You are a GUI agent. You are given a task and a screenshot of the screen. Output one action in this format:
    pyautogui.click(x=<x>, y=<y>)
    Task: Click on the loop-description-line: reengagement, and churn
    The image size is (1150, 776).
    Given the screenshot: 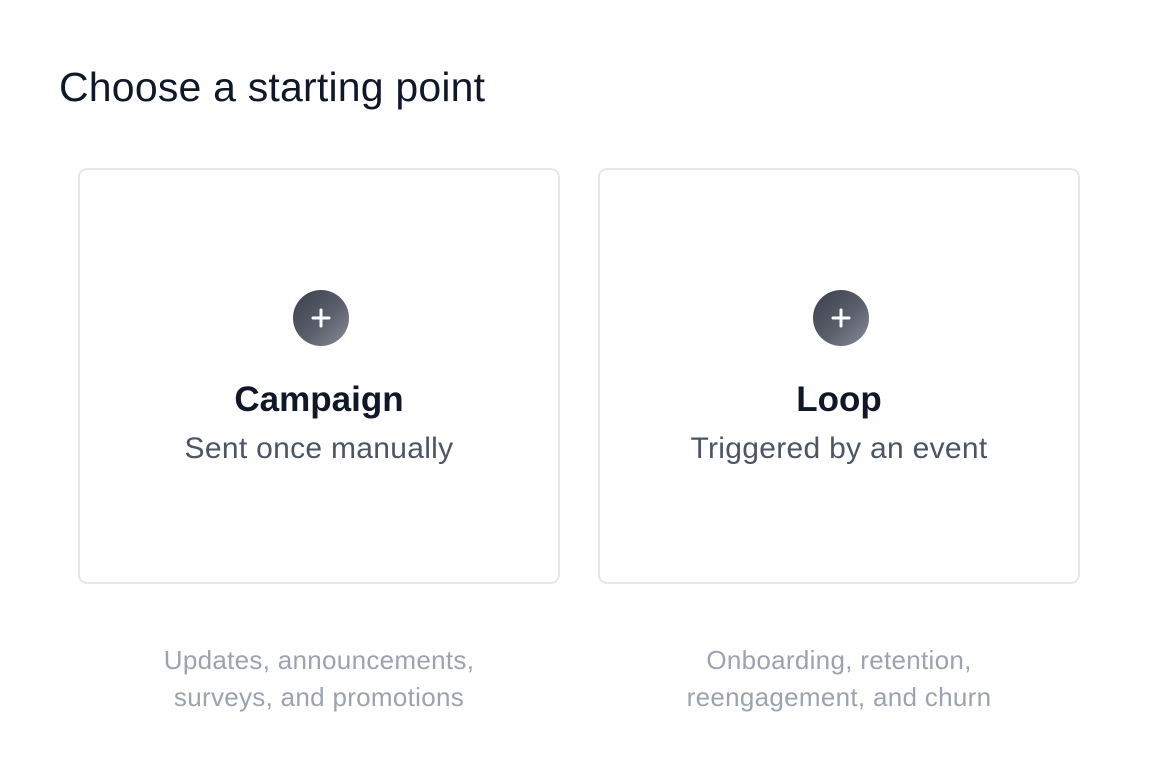 What is the action you would take?
    pyautogui.click(x=839, y=697)
    